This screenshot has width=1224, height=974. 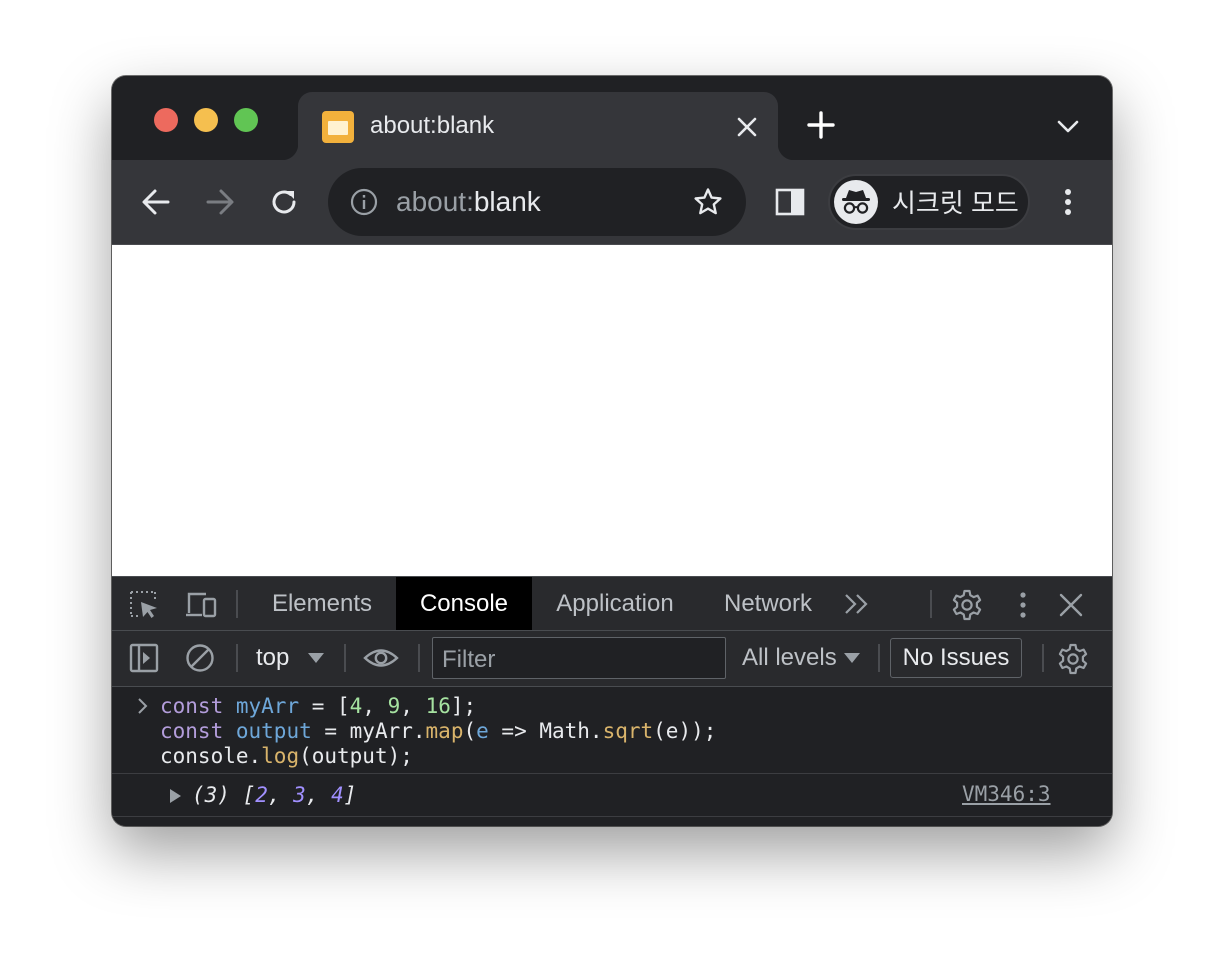 What do you see at coordinates (1006, 794) in the screenshot?
I see `source-location-link: VM346:3` at bounding box center [1006, 794].